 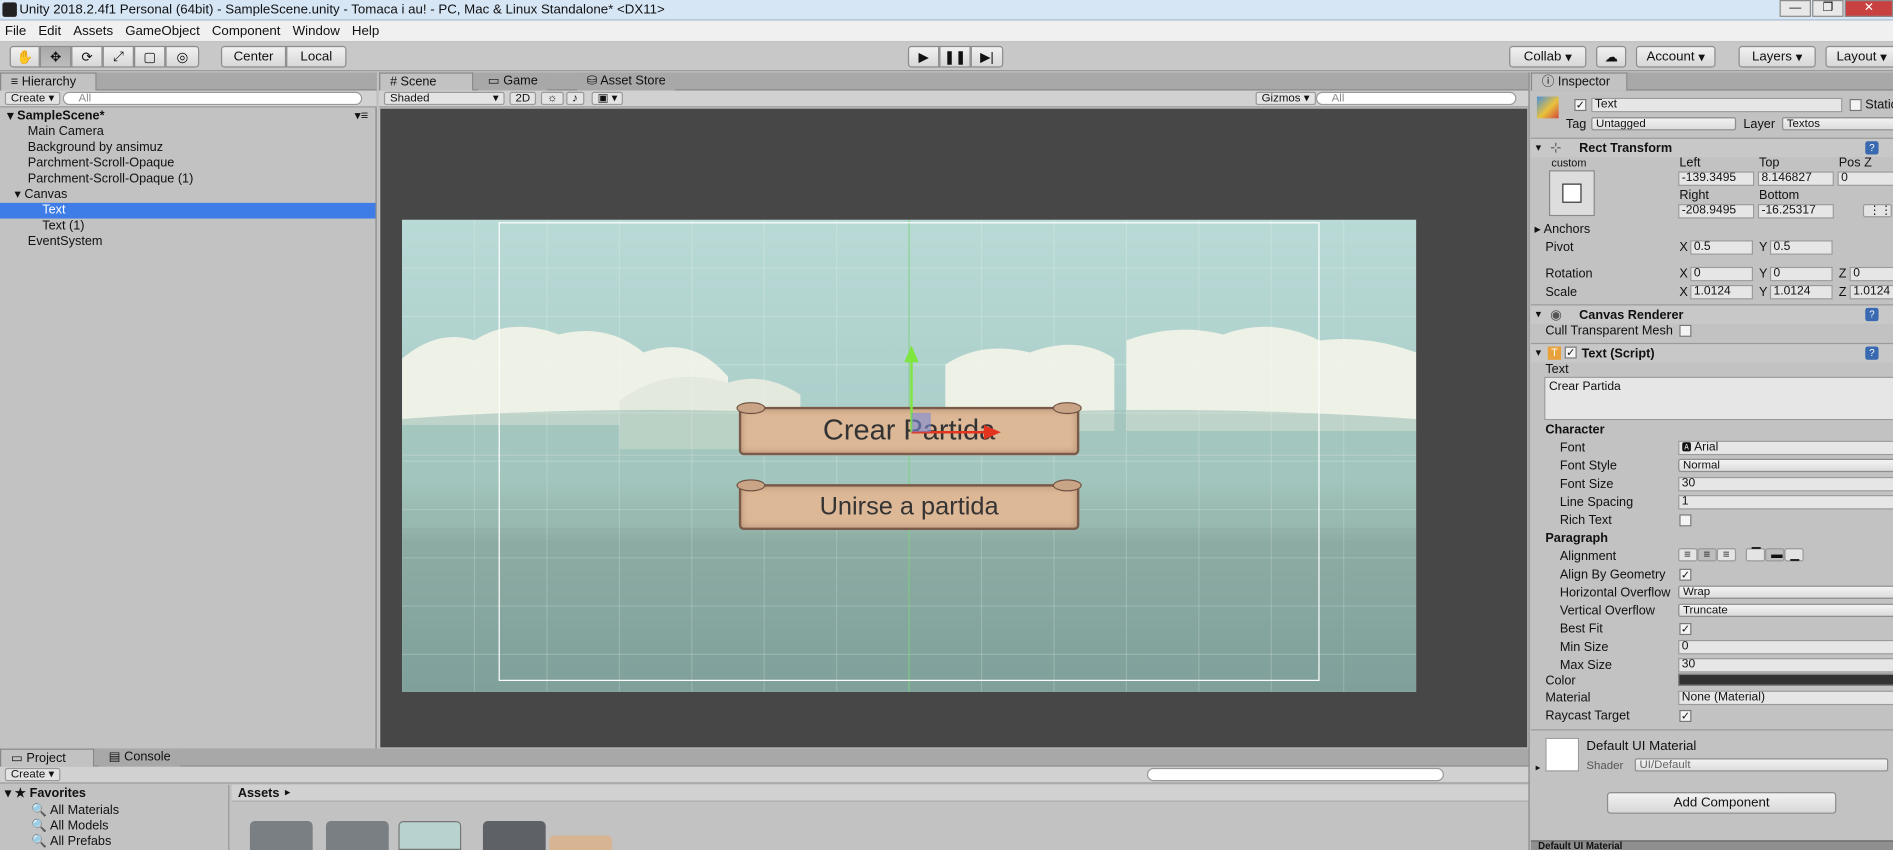 I want to click on unirse-partida-banner: Unirse a partida, so click(x=909, y=505).